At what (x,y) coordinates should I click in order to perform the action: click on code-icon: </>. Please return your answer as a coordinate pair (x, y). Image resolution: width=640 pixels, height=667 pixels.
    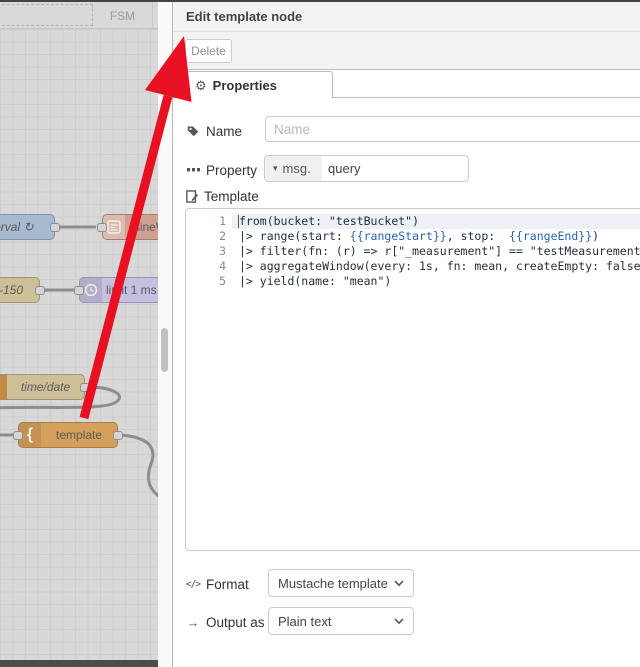
    Looking at the image, I should click on (193, 584).